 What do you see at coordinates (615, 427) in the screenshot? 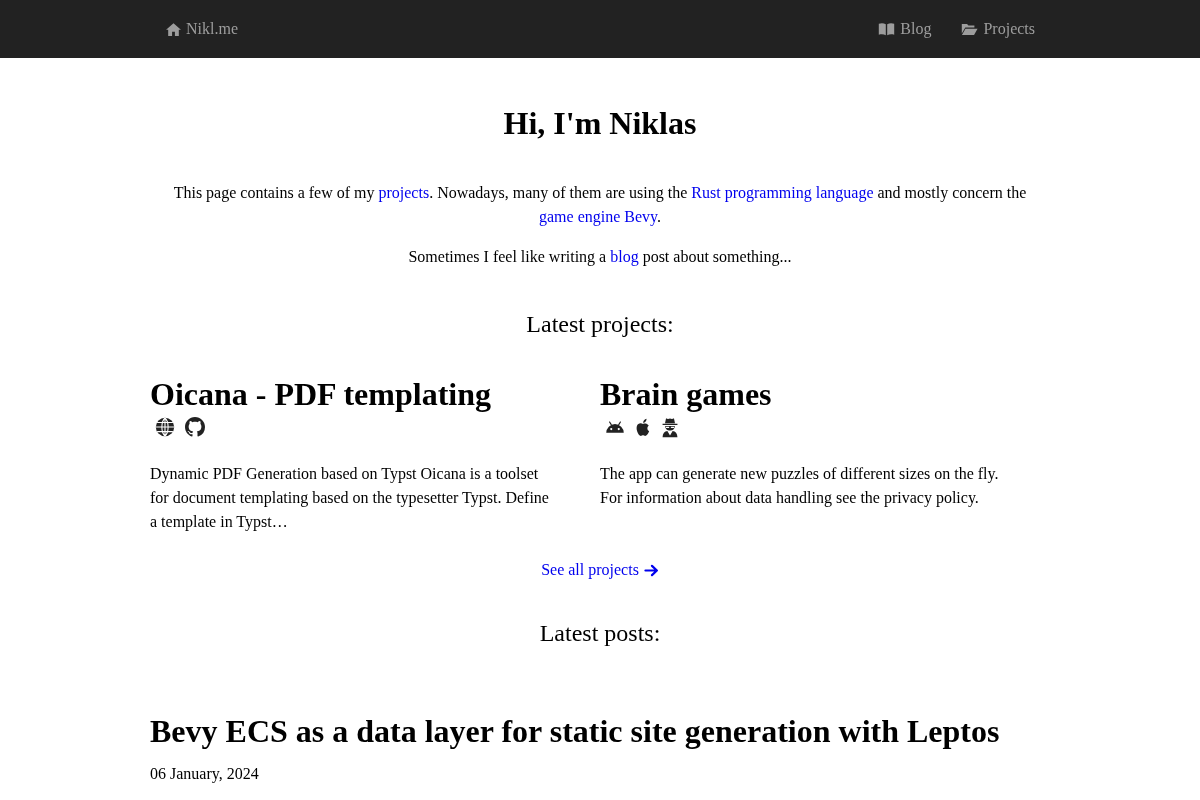
I see `android-icon` at bounding box center [615, 427].